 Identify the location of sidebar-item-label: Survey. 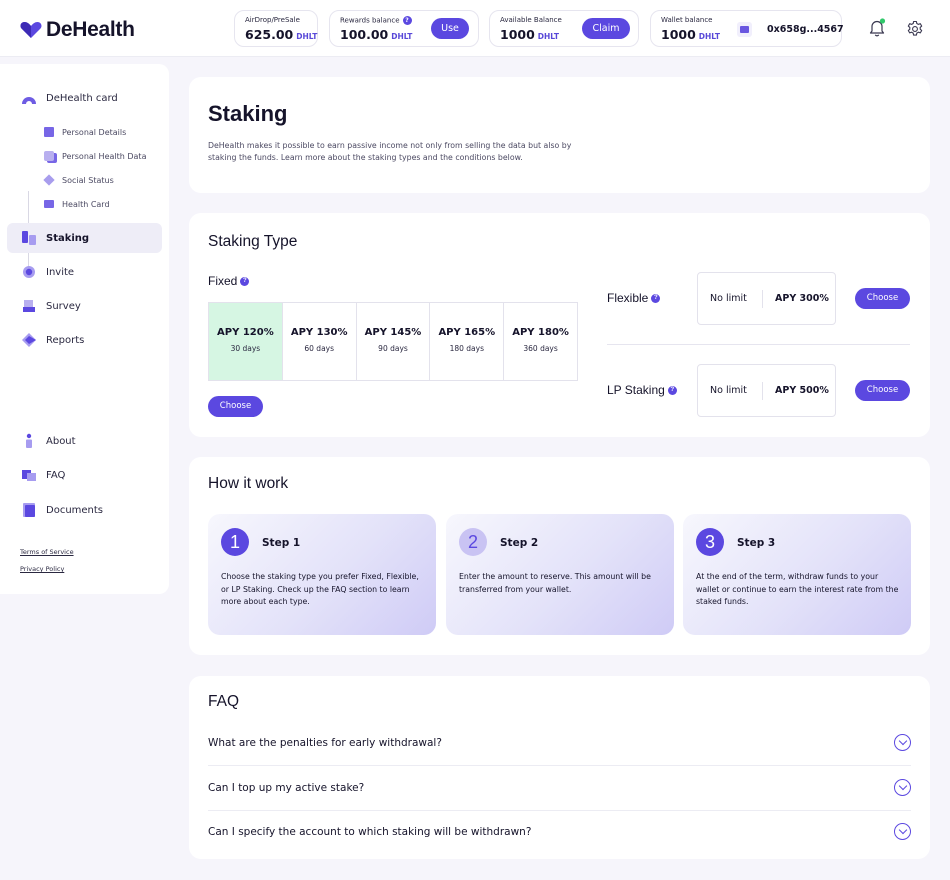
(63, 306).